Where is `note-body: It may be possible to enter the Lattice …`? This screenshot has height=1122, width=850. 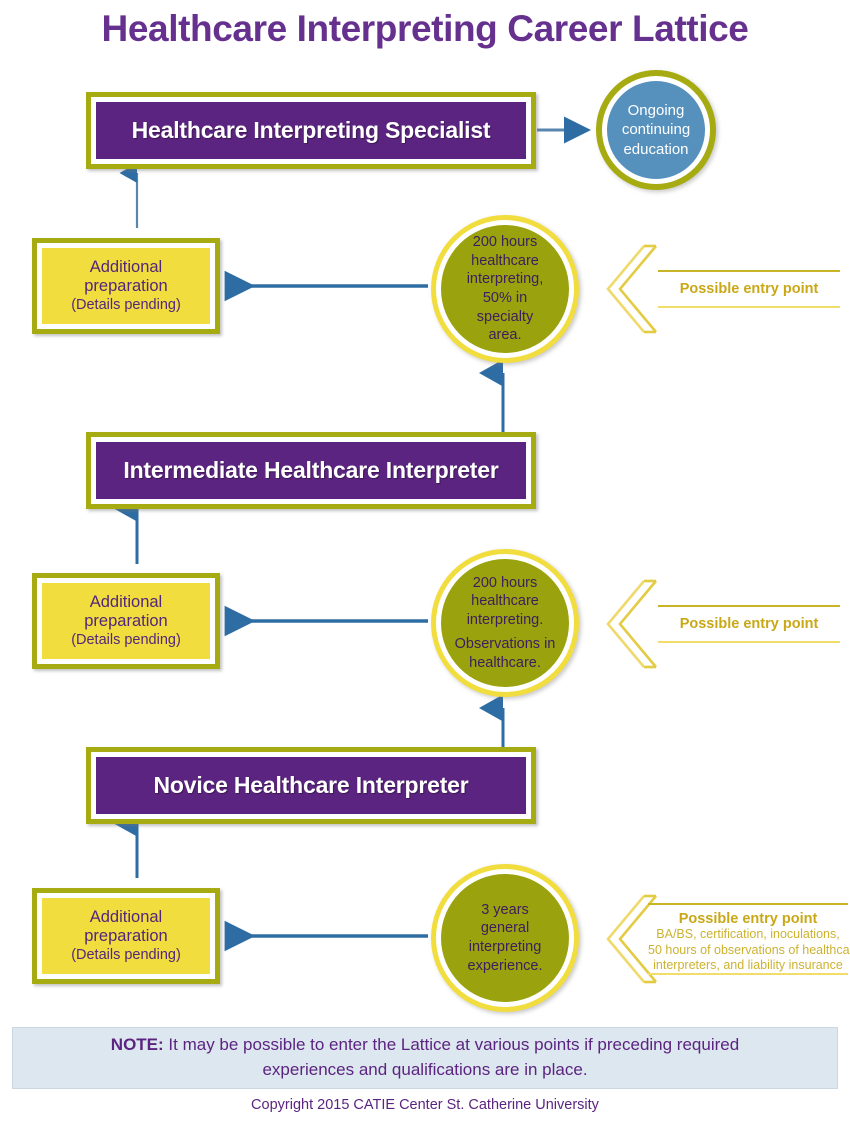 note-body: It may be possible to enter the Lattice … is located at coordinates (451, 1057).